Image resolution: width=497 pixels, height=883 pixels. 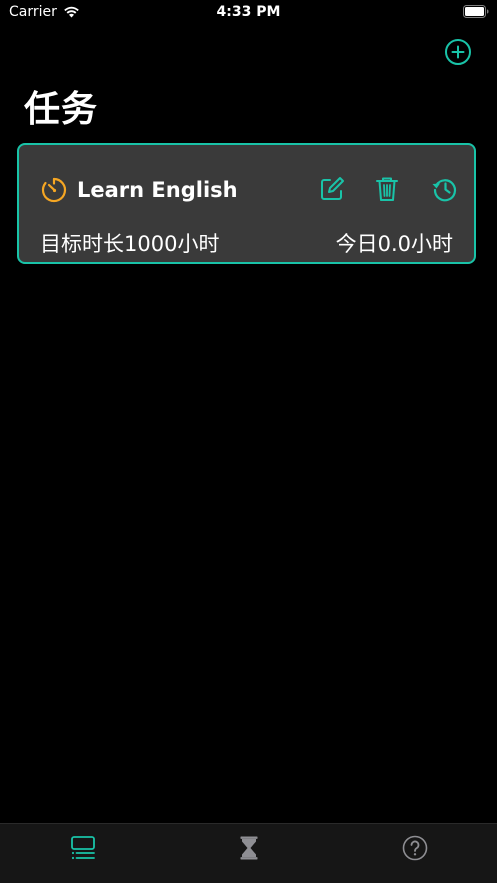 I want to click on page-title: 任务, so click(x=61, y=109).